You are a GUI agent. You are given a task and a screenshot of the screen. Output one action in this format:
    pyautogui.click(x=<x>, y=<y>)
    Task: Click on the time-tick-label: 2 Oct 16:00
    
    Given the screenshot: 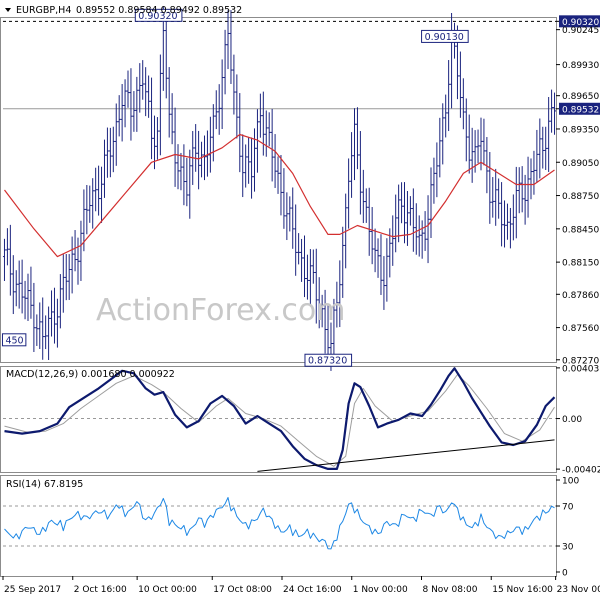 What is the action you would take?
    pyautogui.click(x=100, y=590)
    